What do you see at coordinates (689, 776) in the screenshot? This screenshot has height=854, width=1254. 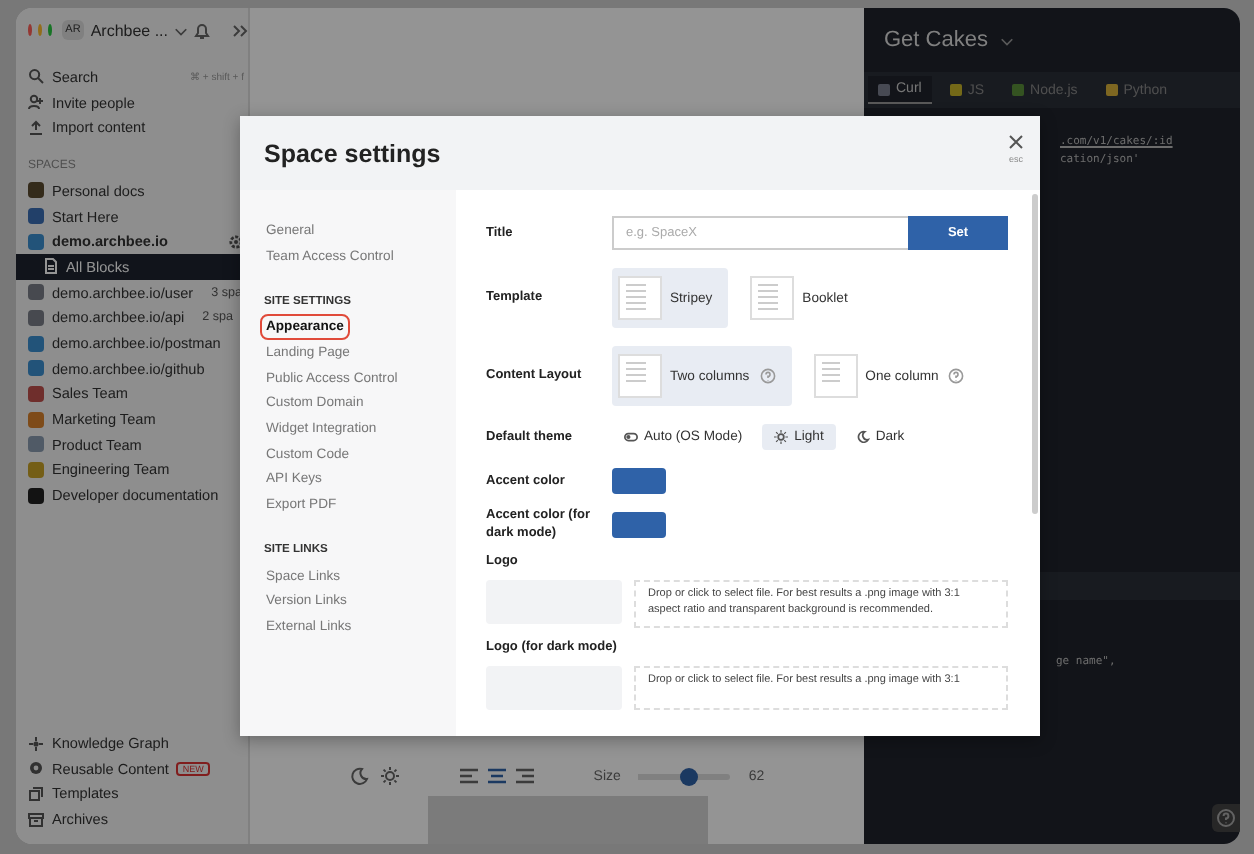 I see `slider-thumb` at bounding box center [689, 776].